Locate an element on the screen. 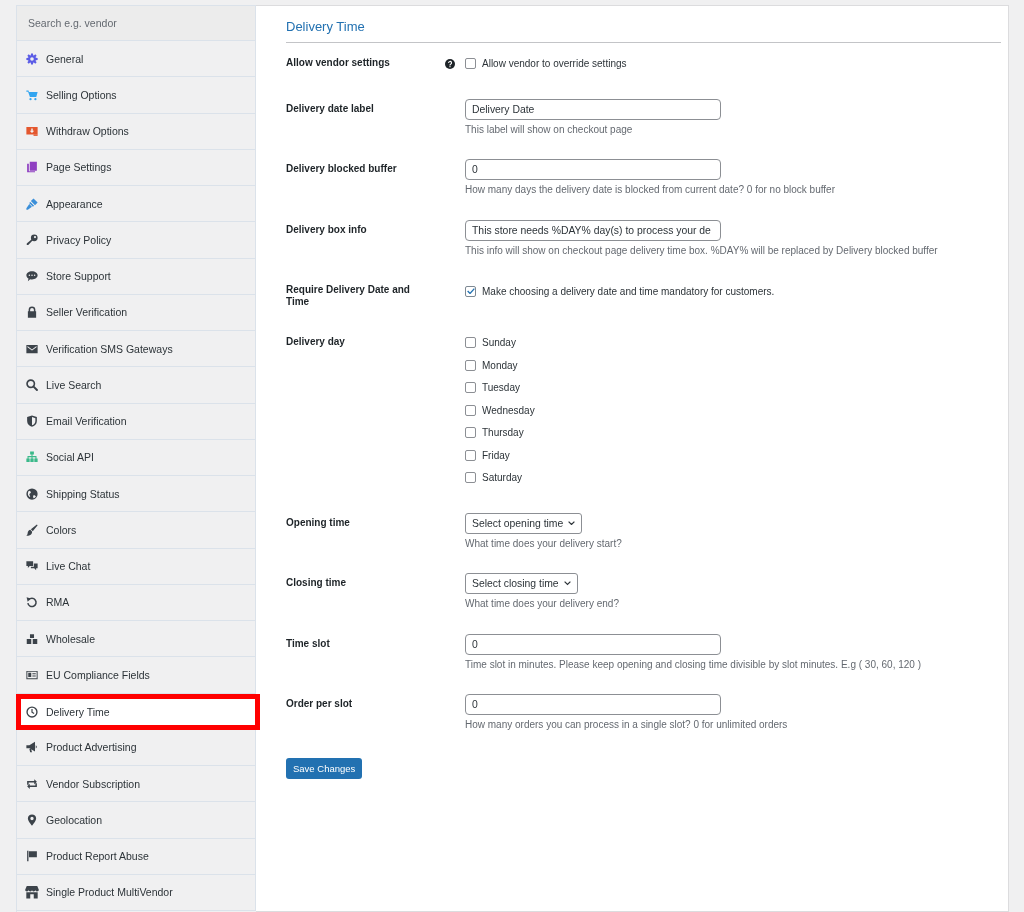 This screenshot has width=1024, height=912. sidebar-item: Email Verification is located at coordinates (136, 421).